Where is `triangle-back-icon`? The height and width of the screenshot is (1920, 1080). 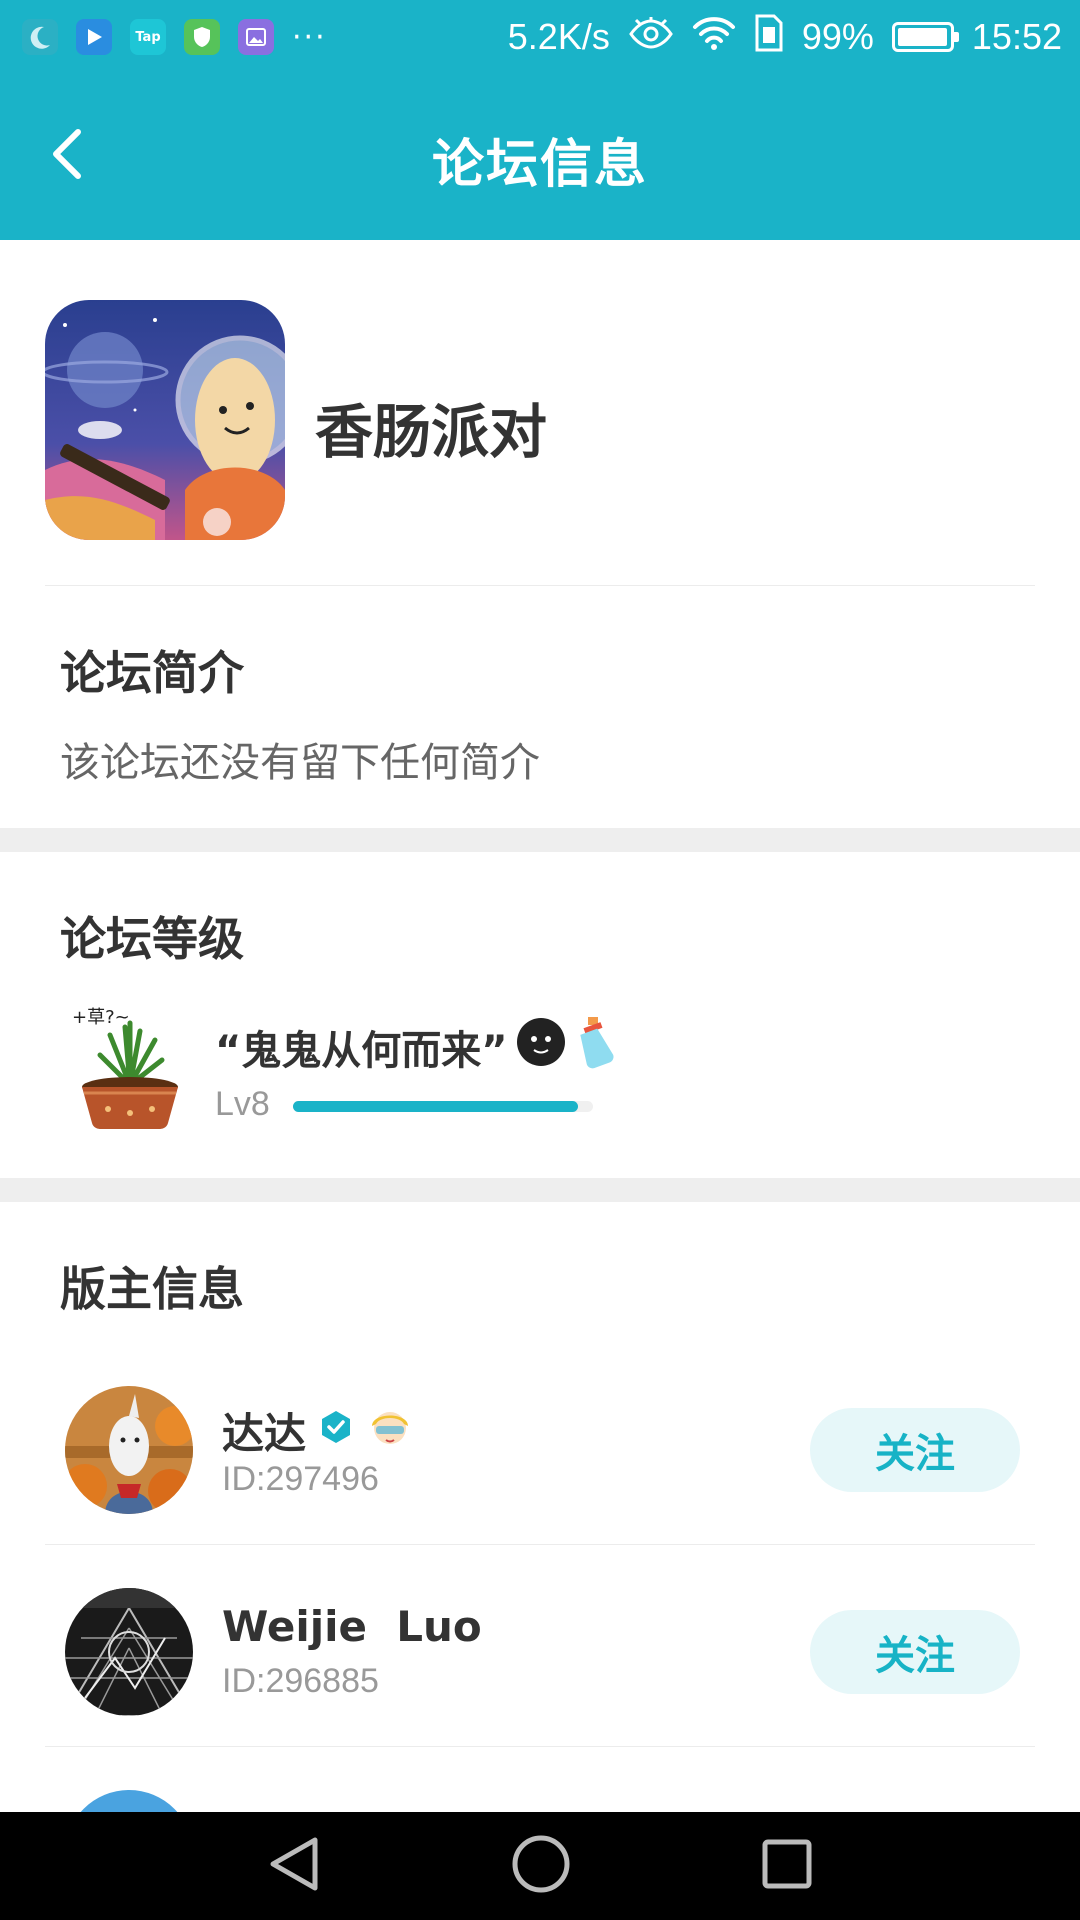 triangle-back-icon is located at coordinates (294, 1864).